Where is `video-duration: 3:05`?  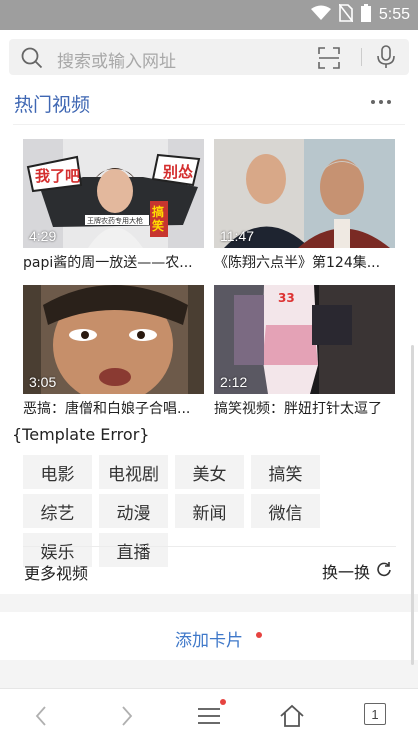
video-duration: 3:05 is located at coordinates (43, 382).